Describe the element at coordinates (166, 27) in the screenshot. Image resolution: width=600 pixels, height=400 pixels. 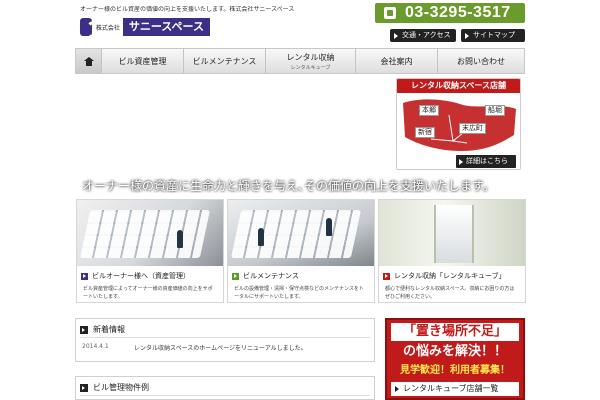
I see `logo-name: サニースペース` at that location.